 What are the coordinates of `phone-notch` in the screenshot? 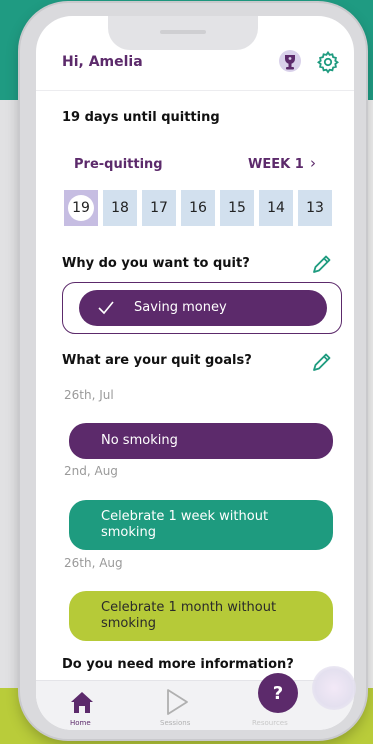 It's located at (183, 33).